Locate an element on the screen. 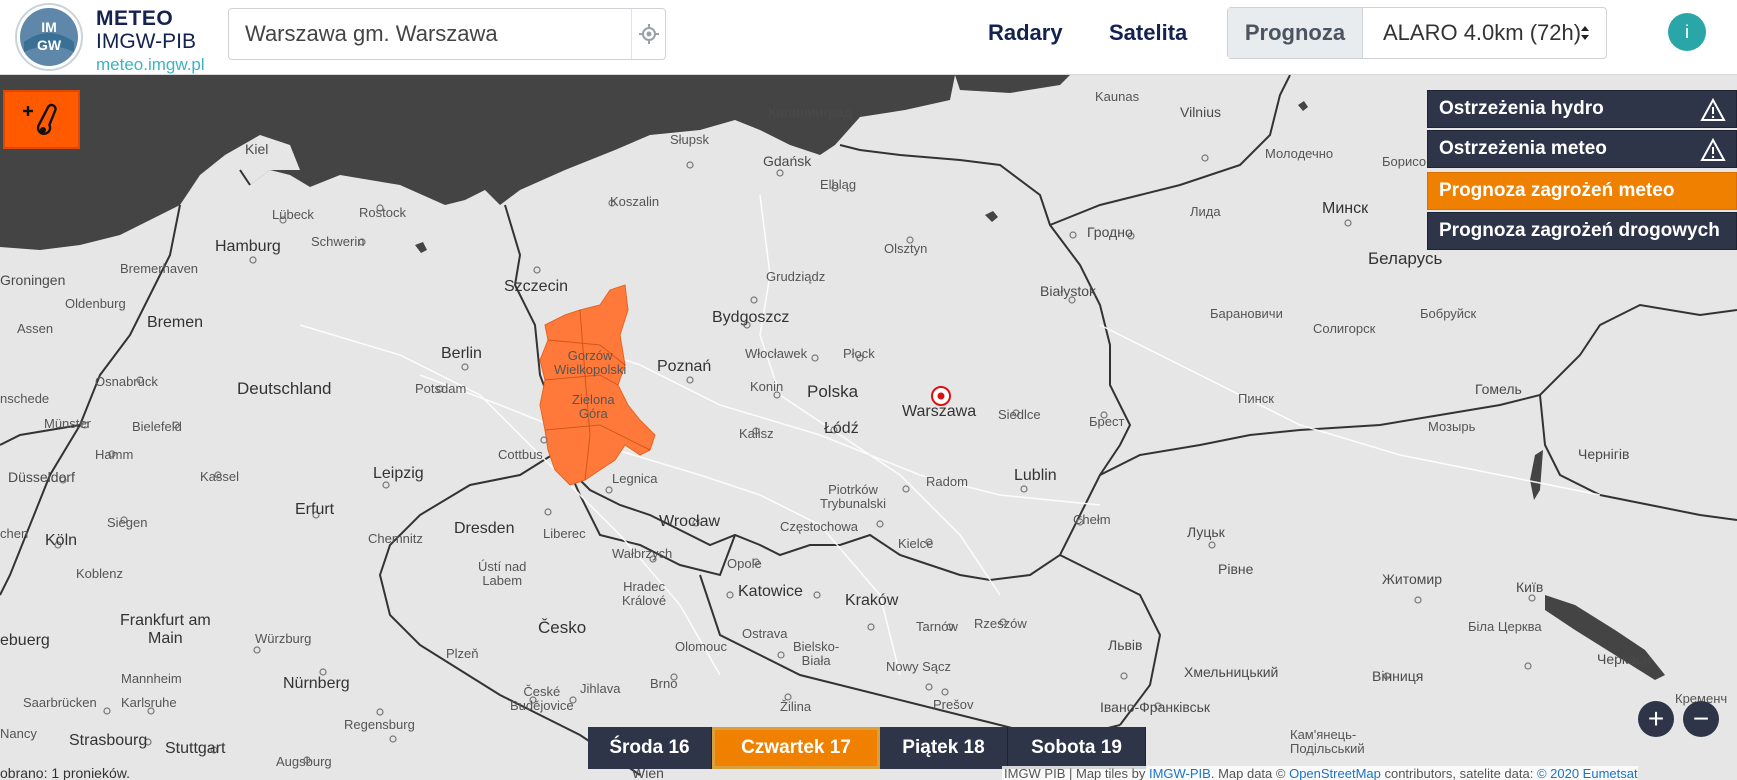 The height and width of the screenshot is (780, 1737). map-label-cherkasy: Черкаси is located at coordinates (1624, 659).